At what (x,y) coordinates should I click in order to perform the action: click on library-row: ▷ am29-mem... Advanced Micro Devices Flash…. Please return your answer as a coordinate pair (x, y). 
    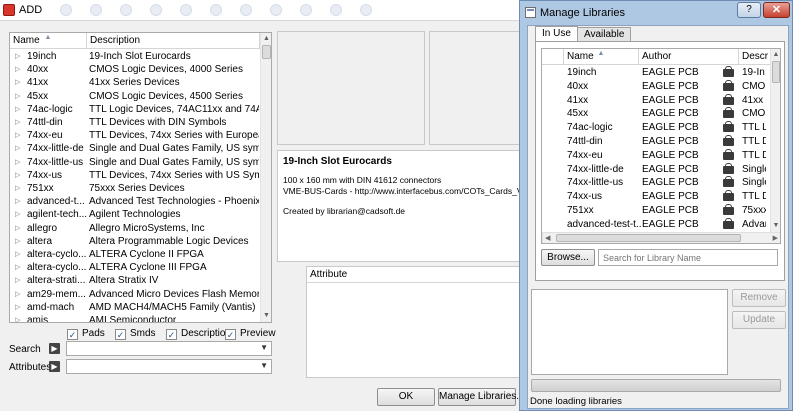
    Looking at the image, I should click on (135, 294).